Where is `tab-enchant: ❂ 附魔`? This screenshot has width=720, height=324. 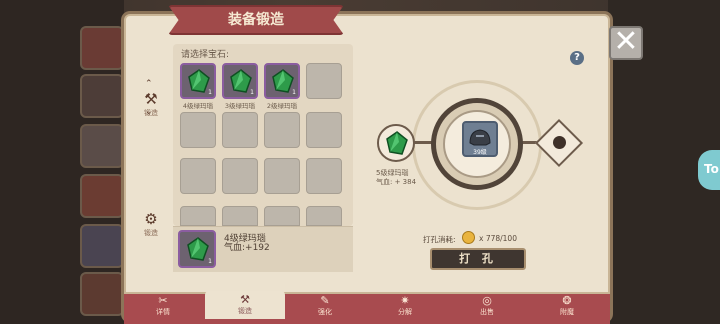 tab-enchant: ❂ 附魔 is located at coordinates (567, 308).